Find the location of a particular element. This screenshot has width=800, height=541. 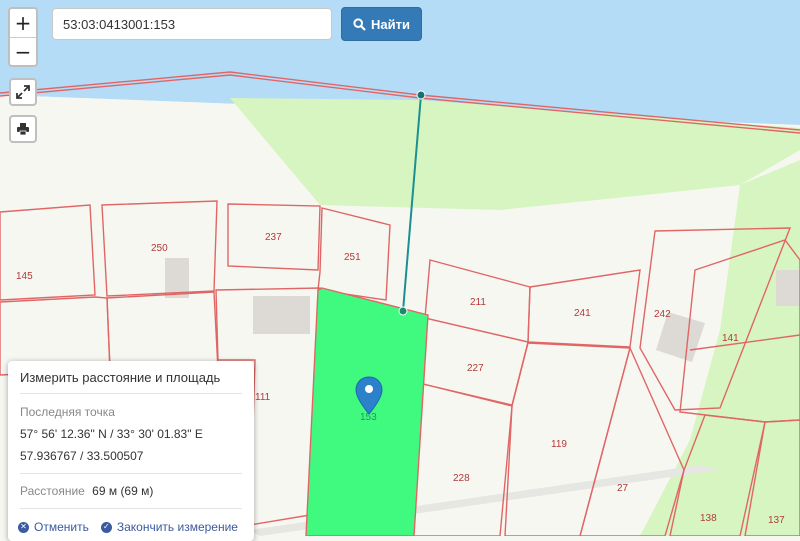

parcel-label-237: 237 is located at coordinates (273, 237).